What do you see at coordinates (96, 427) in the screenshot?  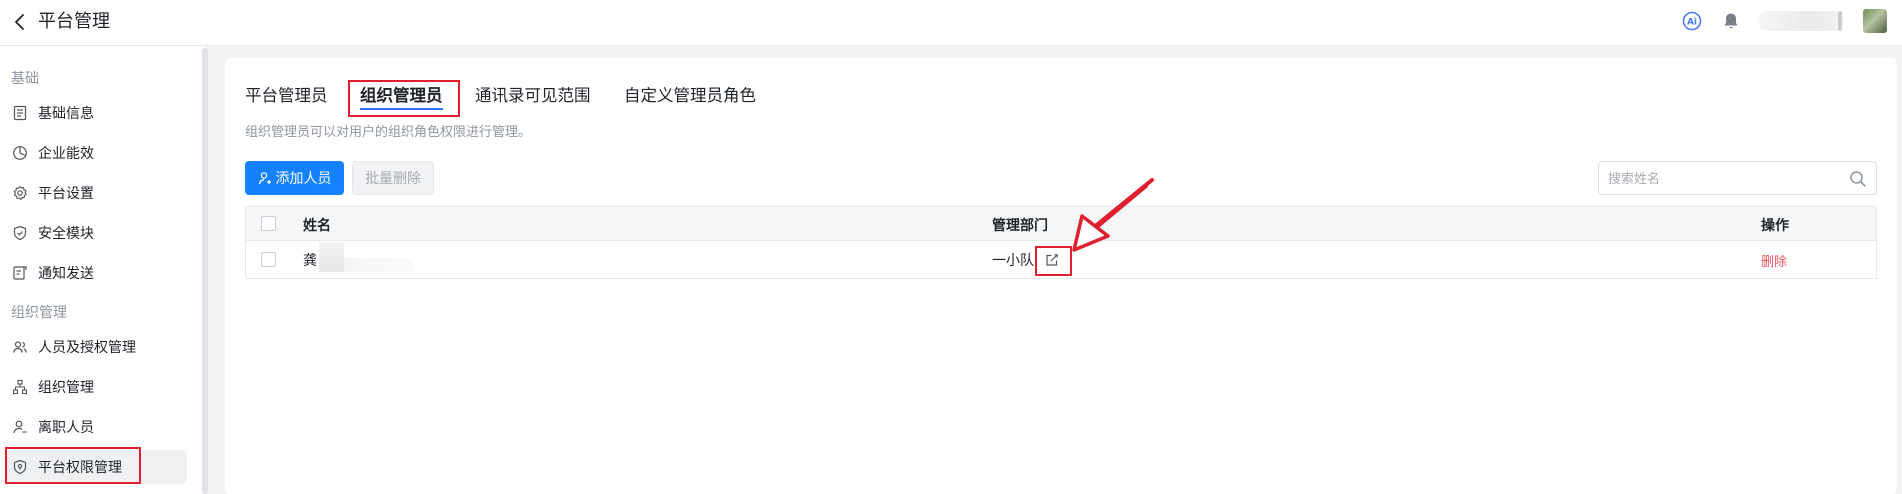 I see `sidebar-item-resigned: 离职人员` at bounding box center [96, 427].